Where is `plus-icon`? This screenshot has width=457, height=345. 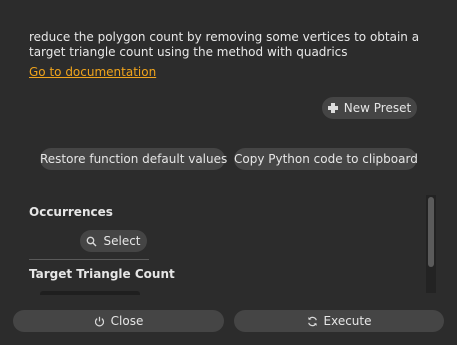
plus-icon is located at coordinates (332, 108).